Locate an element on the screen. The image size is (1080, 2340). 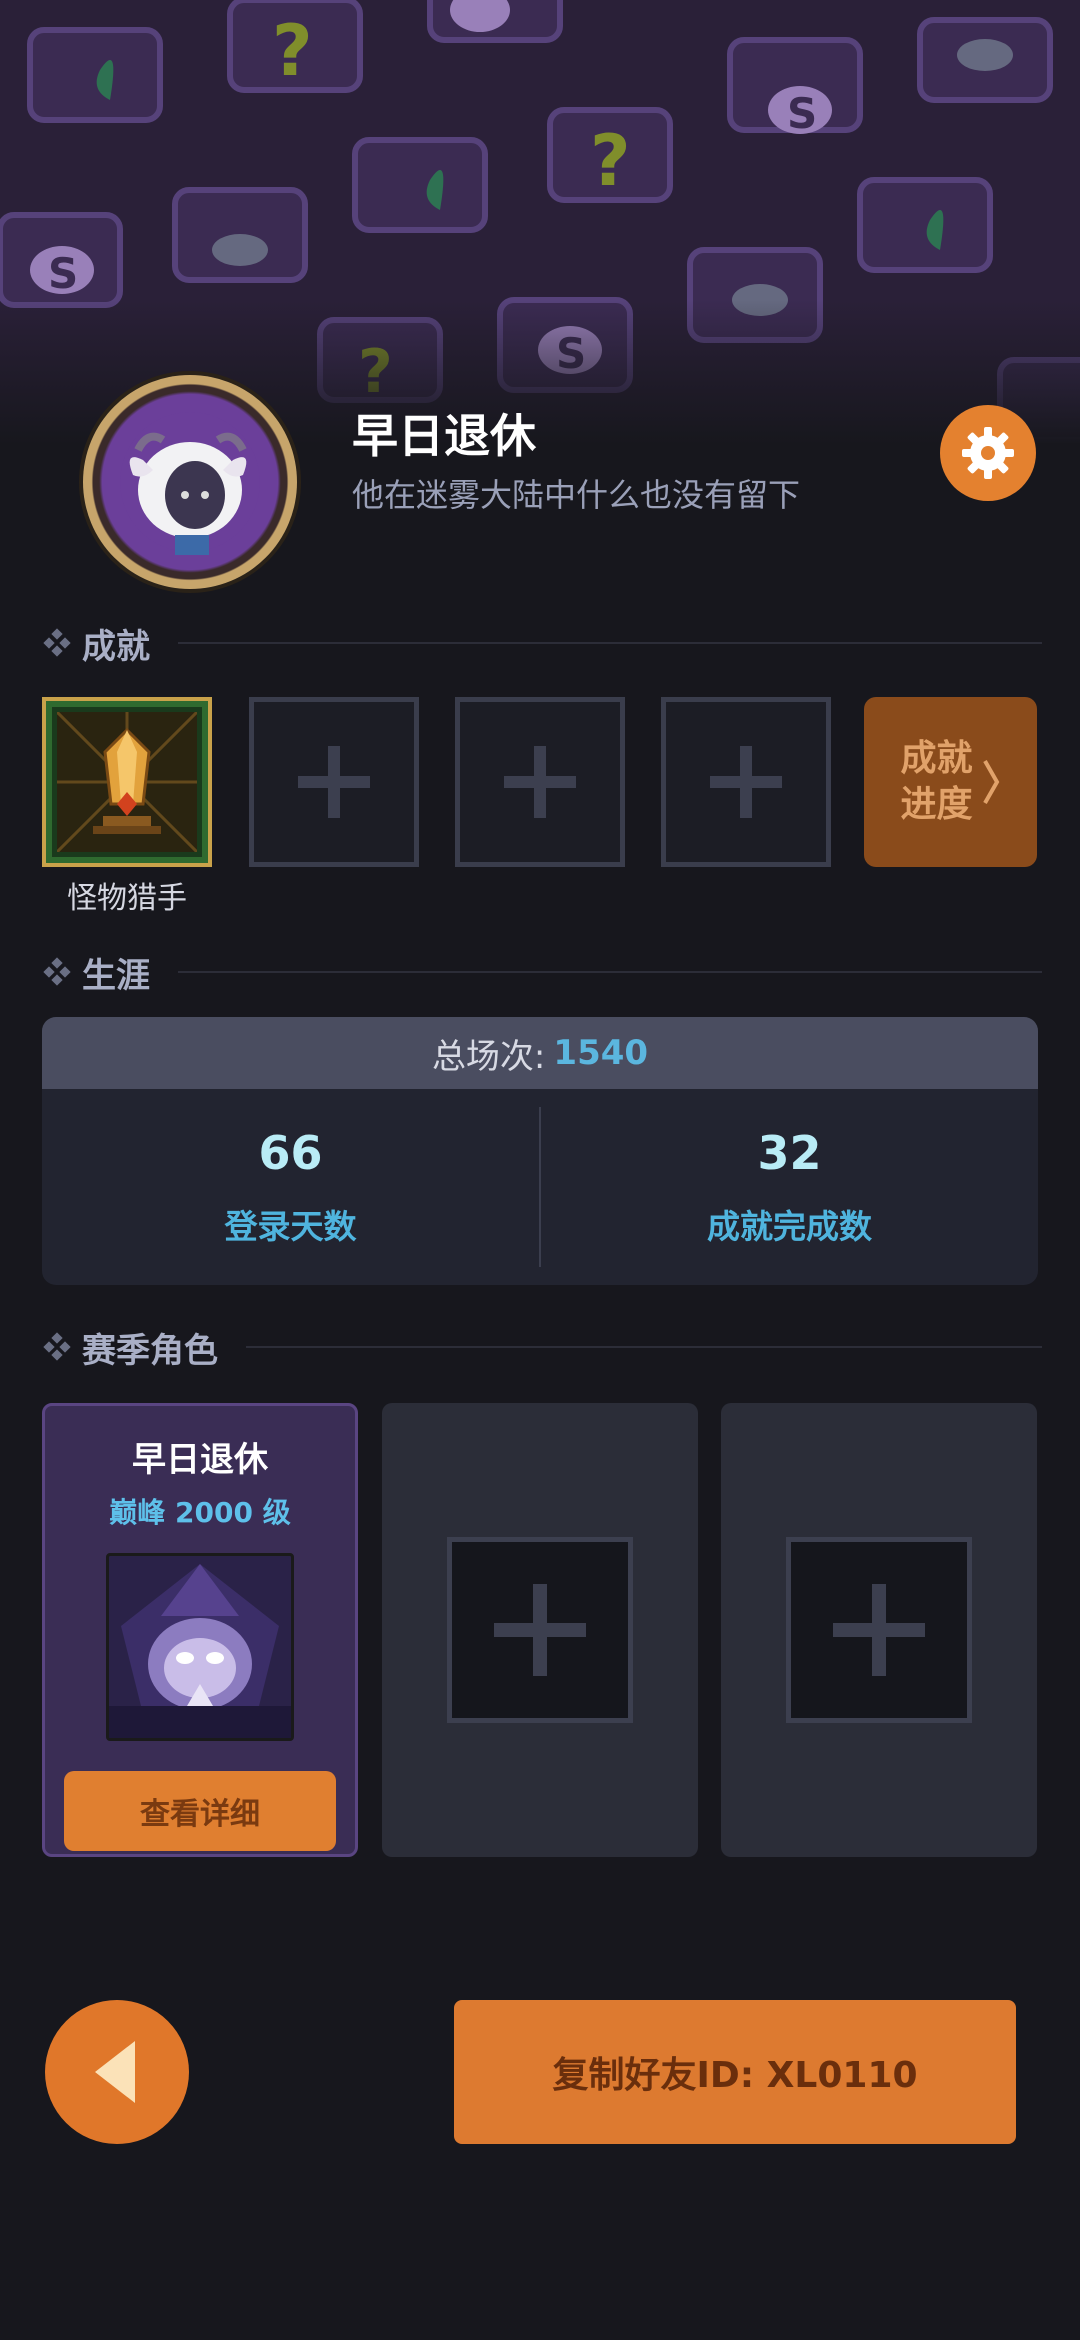
sheep-avatar-icon is located at coordinates (190, 483).